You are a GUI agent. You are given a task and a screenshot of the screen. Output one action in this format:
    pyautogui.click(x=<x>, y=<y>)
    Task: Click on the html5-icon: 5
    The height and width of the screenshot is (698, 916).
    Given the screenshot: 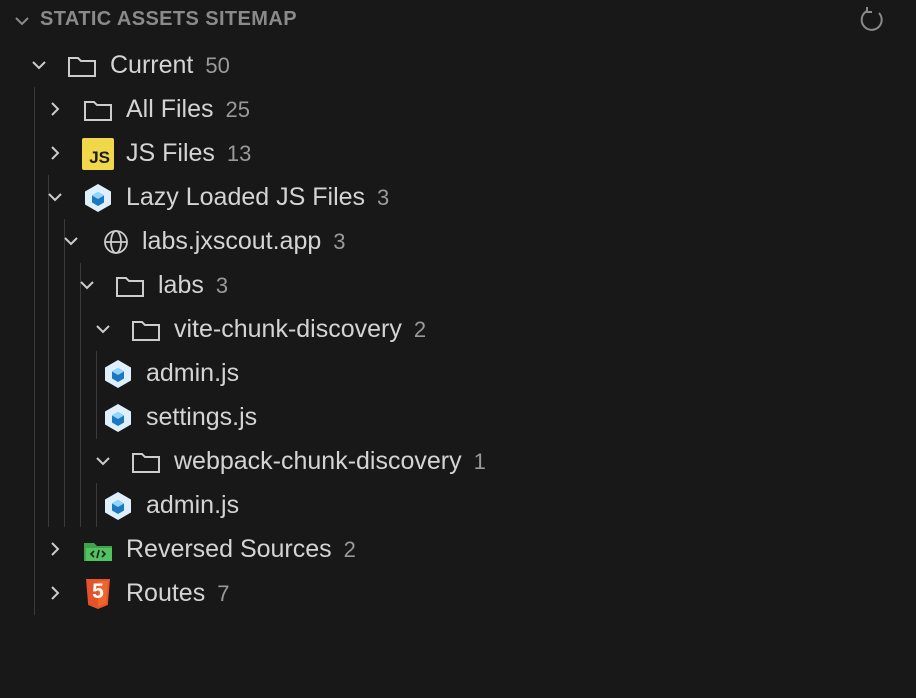 What is the action you would take?
    pyautogui.click(x=98, y=594)
    